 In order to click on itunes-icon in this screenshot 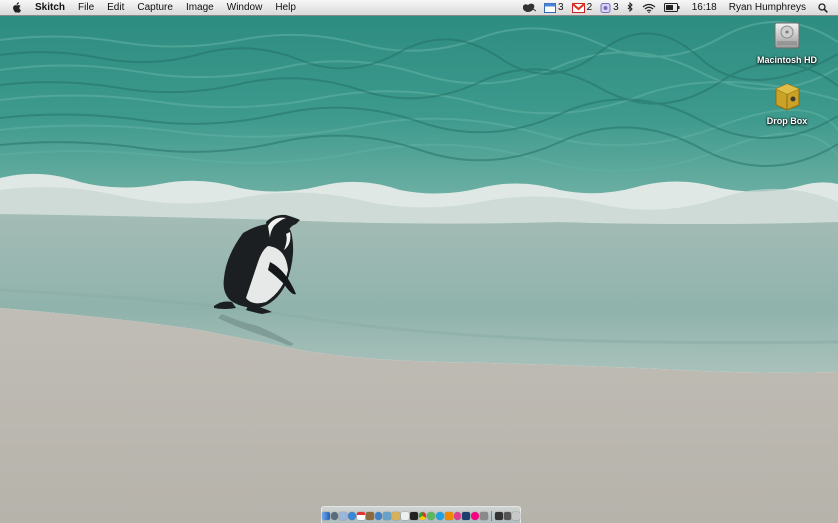, I will do `click(378, 515)`.